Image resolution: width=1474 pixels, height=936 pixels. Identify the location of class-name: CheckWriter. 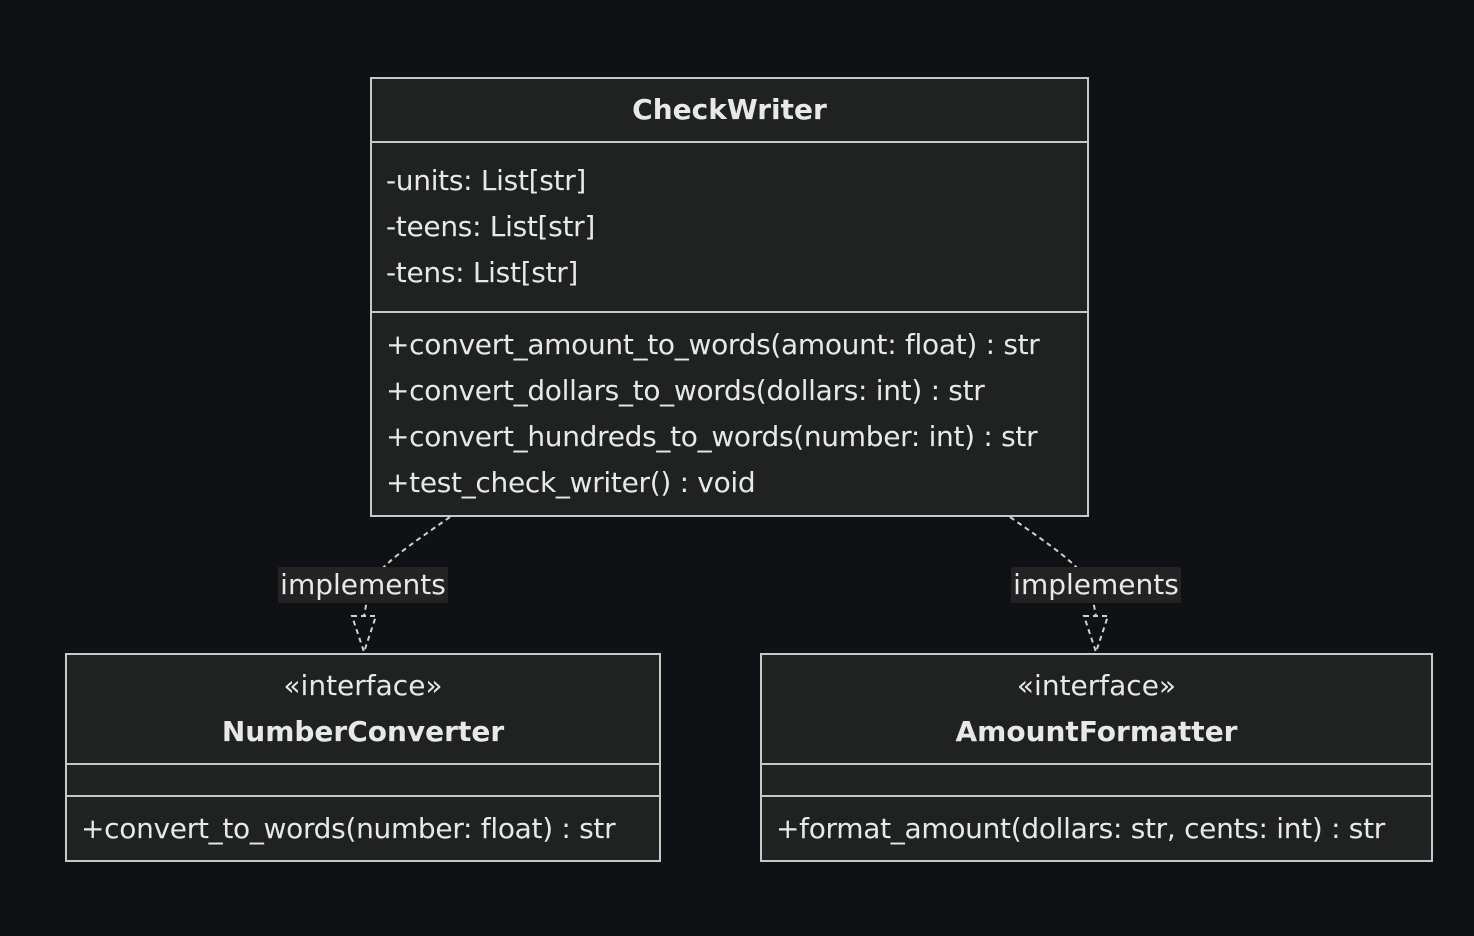
(729, 109).